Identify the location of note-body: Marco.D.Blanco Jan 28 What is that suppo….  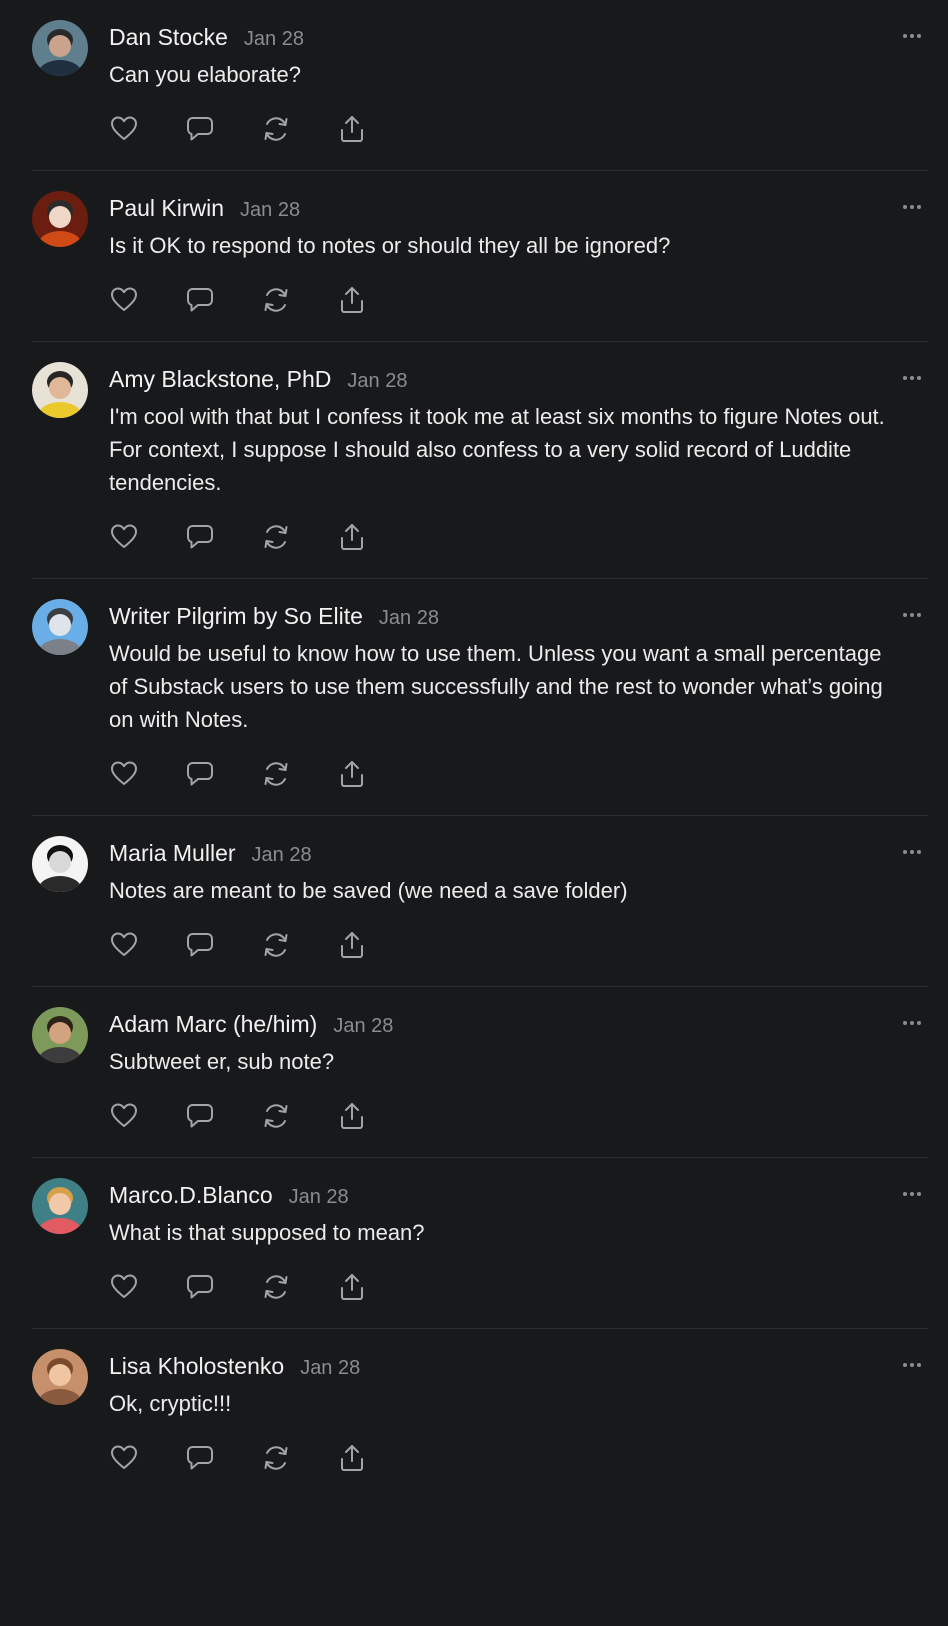
(498, 1242).